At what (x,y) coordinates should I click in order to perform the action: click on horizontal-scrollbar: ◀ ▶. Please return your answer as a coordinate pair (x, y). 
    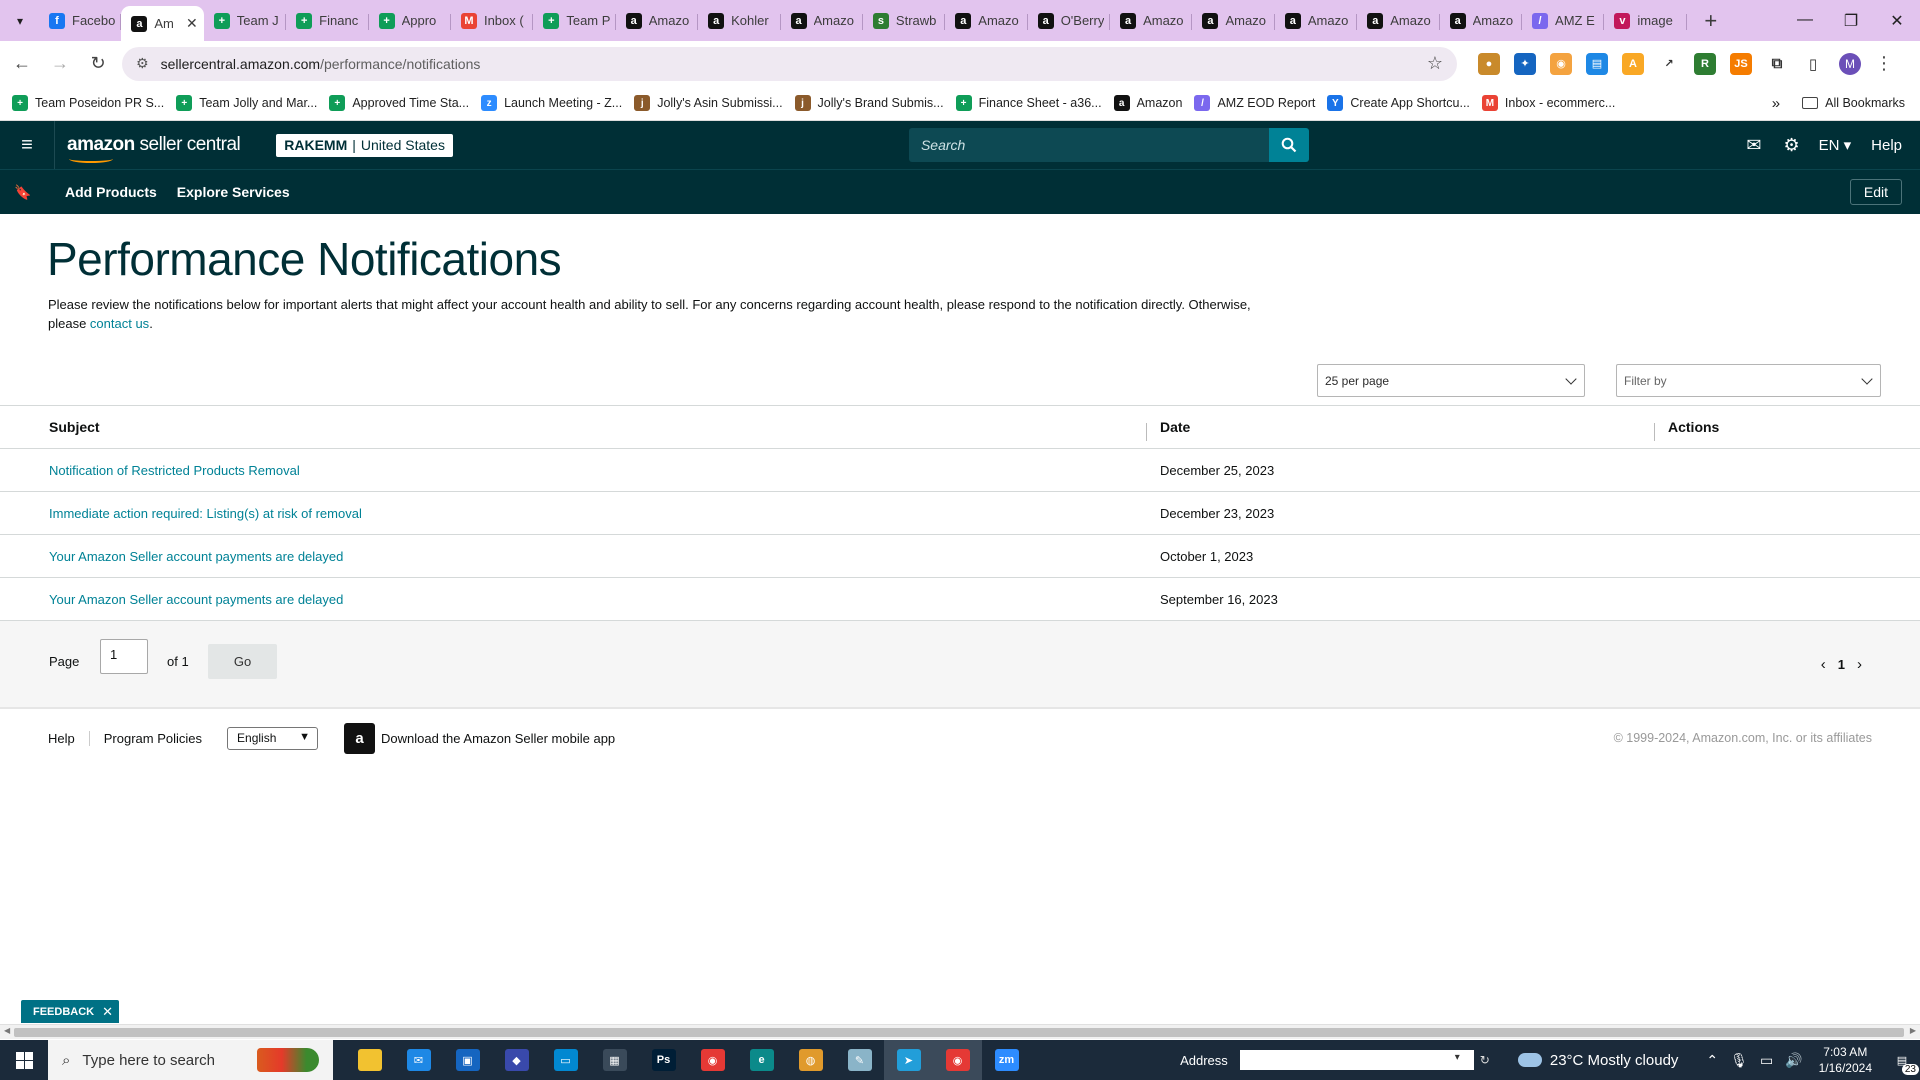
    Looking at the image, I should click on (960, 1031).